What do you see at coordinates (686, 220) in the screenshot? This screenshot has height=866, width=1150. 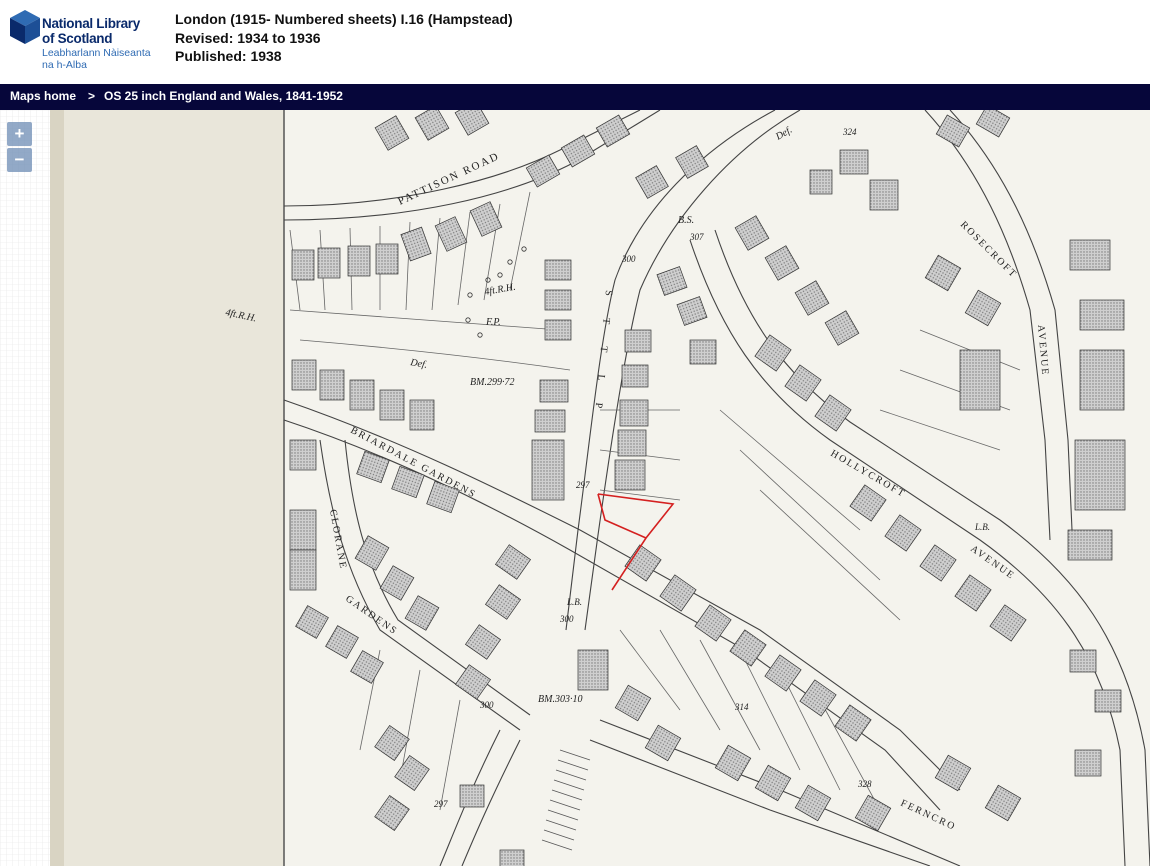 I see `label-bs: B.S.` at bounding box center [686, 220].